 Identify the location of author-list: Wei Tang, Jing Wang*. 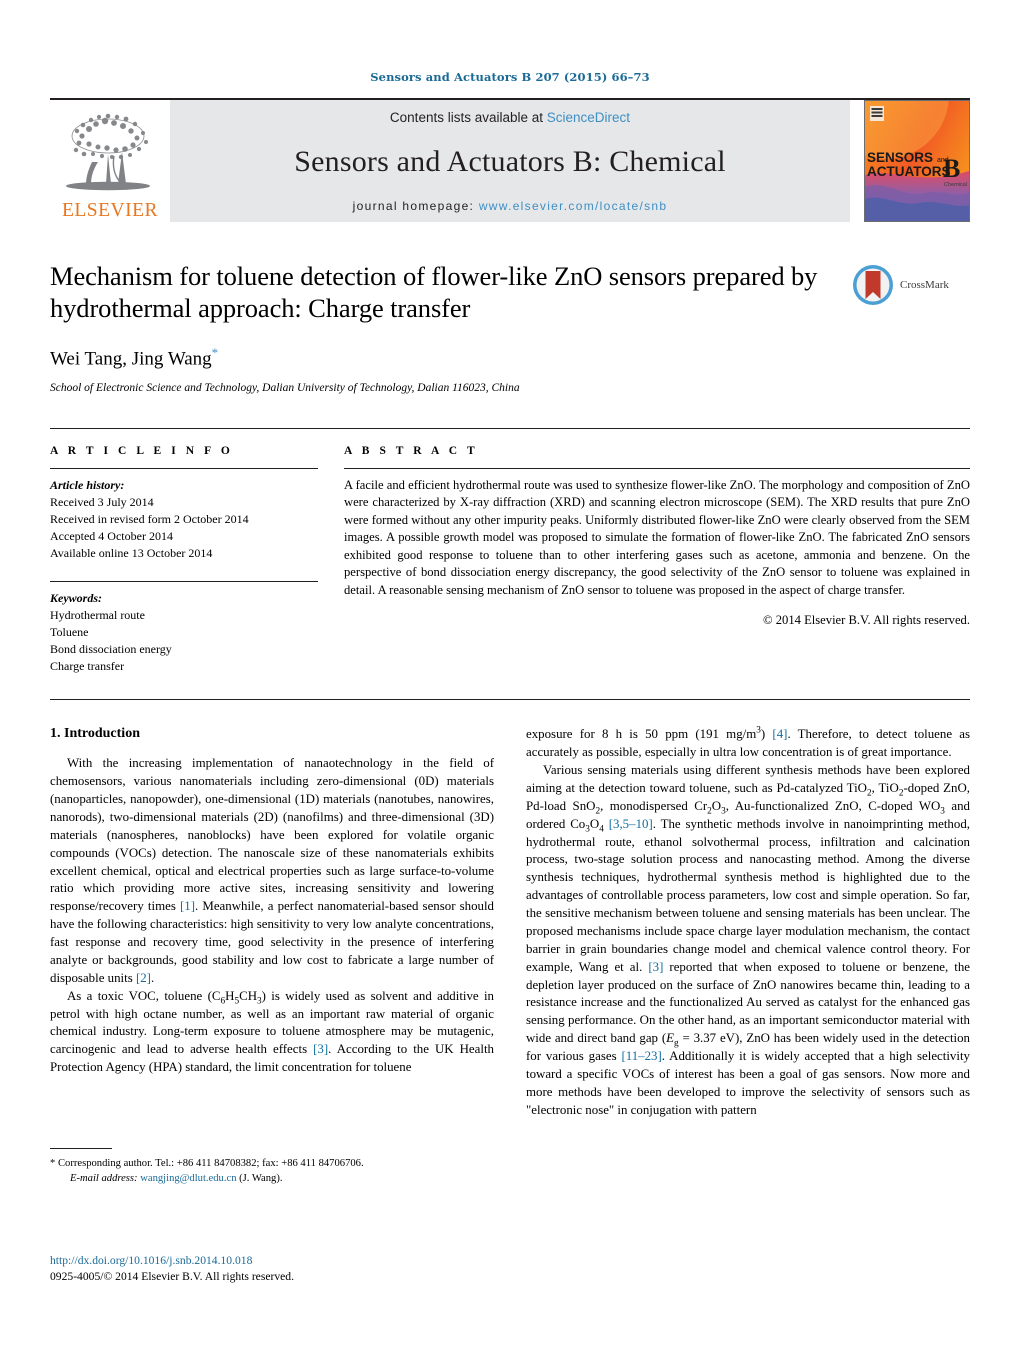
(510, 357).